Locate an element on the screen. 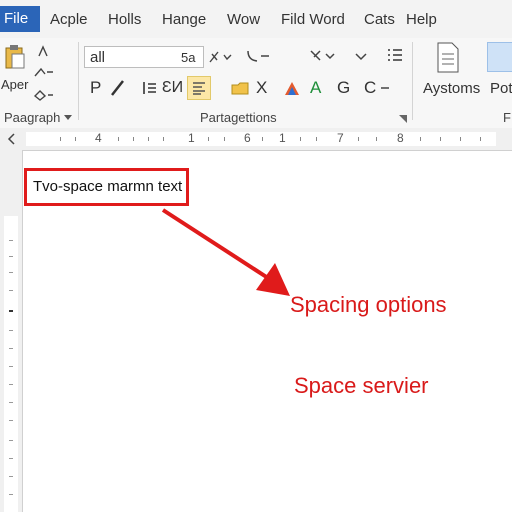  annotation-spacing-options: Spacing options is located at coordinates (368, 304).